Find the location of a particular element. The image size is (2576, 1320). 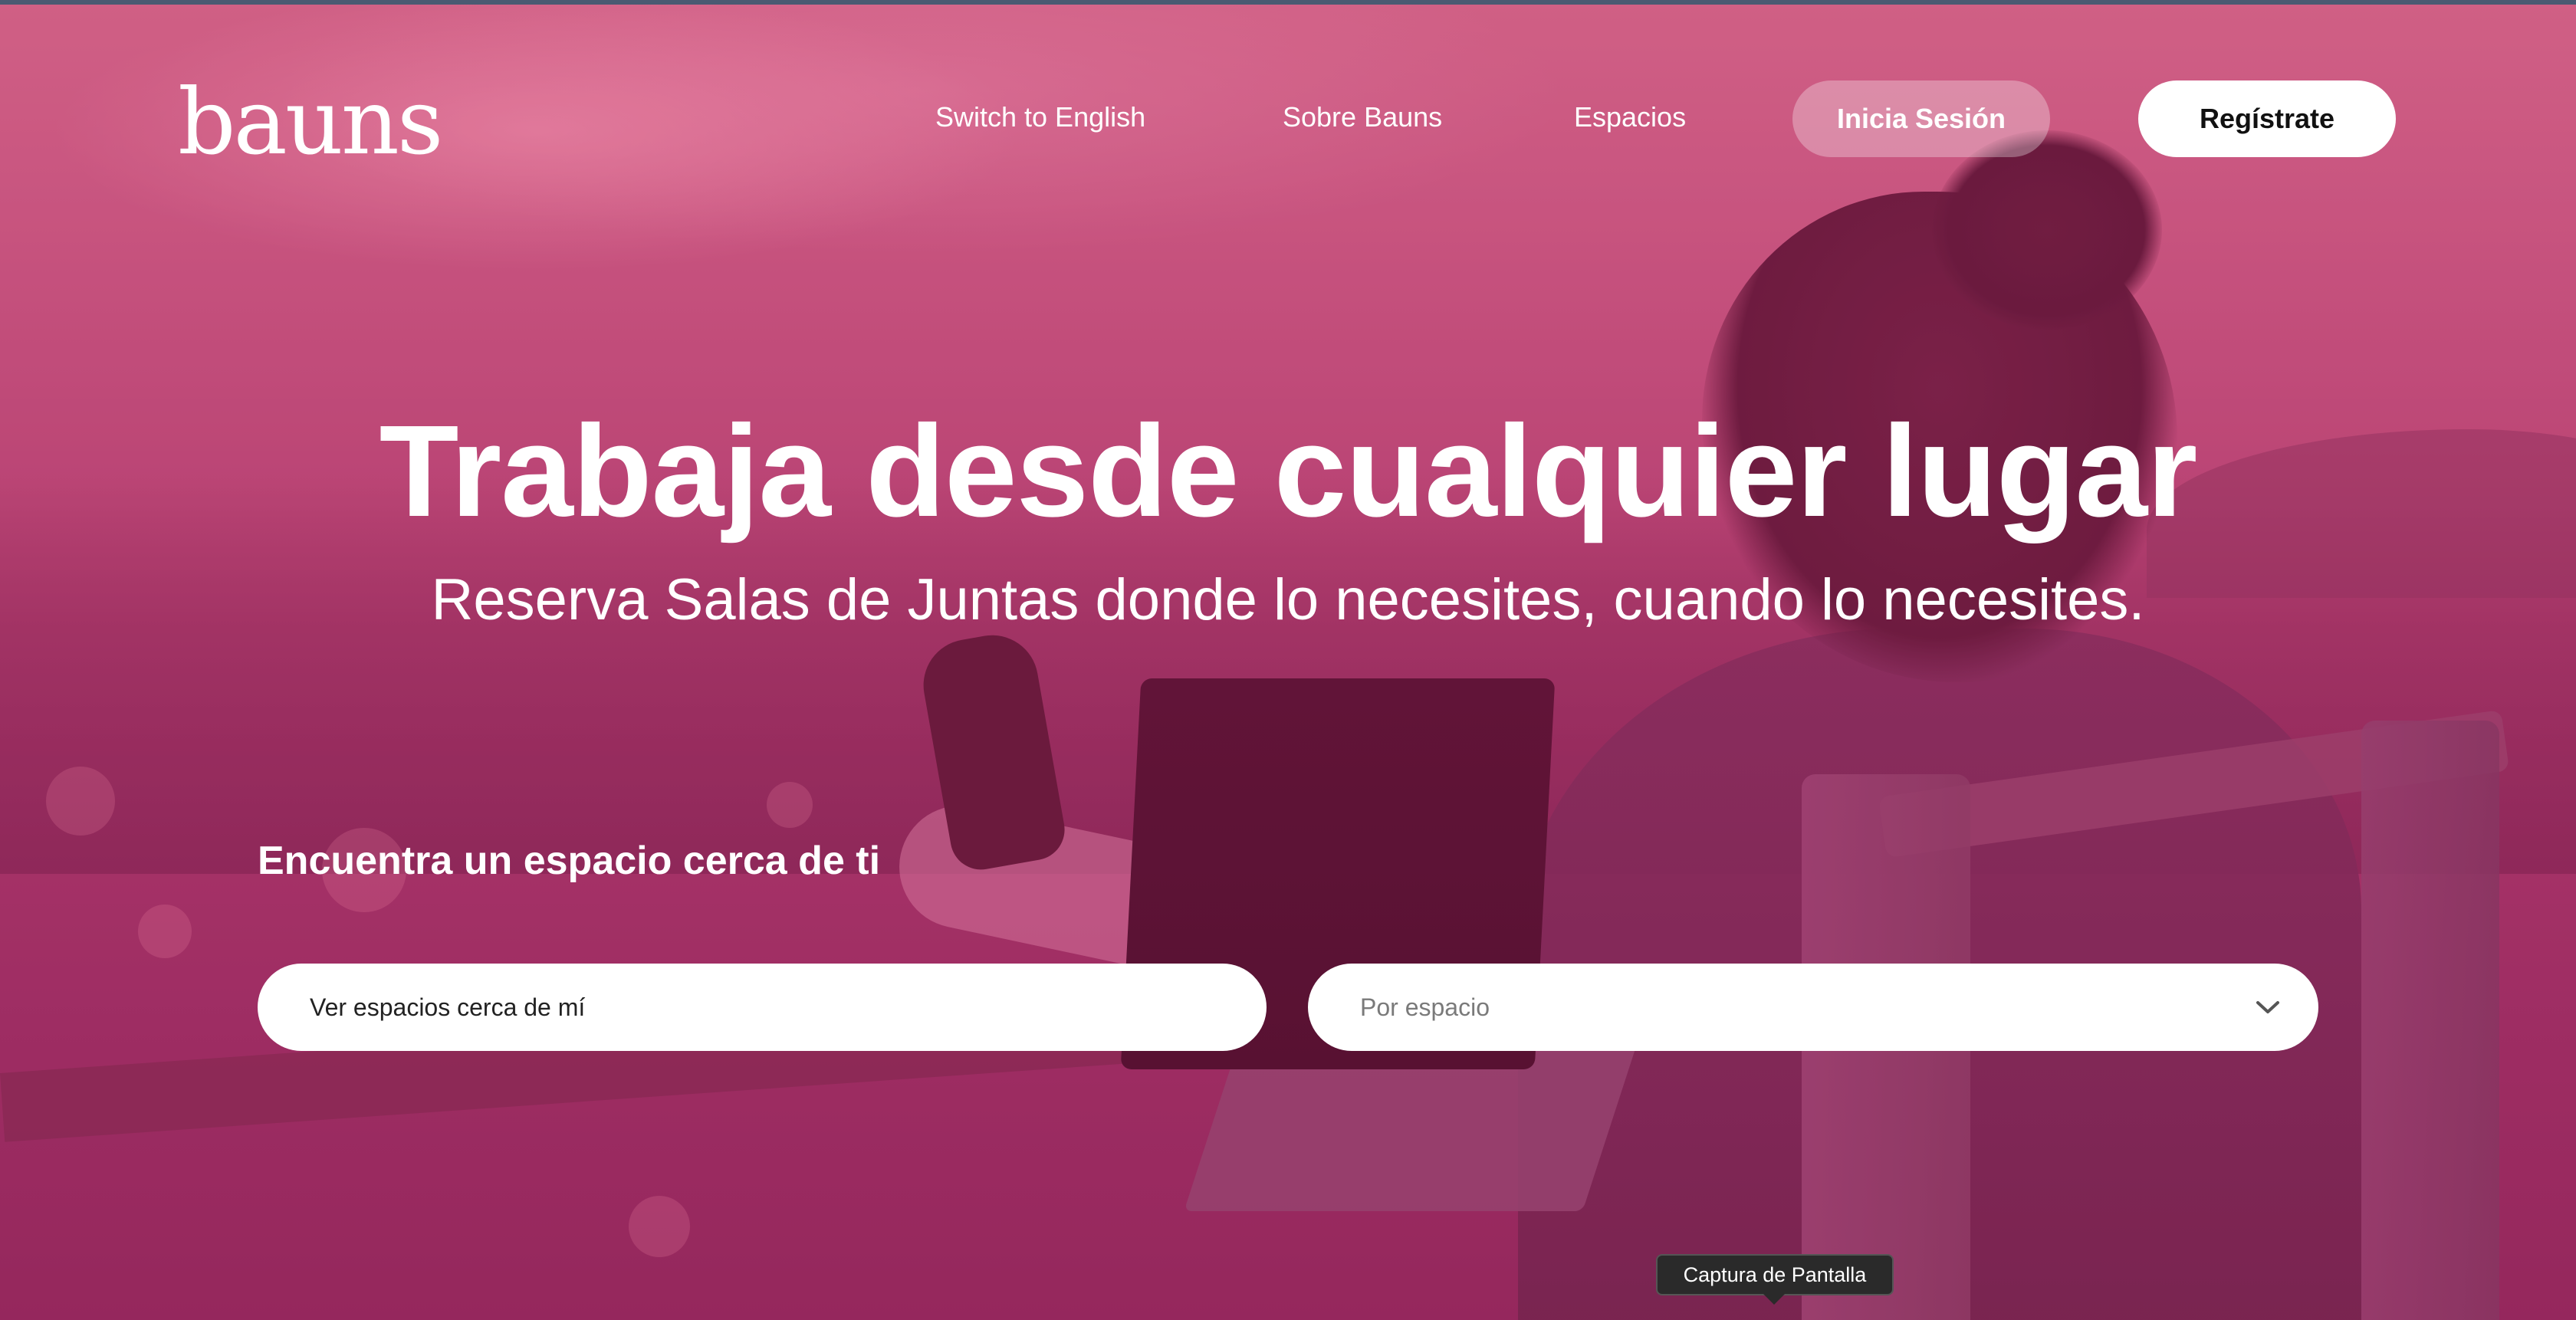

register-button: Regístrate is located at coordinates (2267, 118).